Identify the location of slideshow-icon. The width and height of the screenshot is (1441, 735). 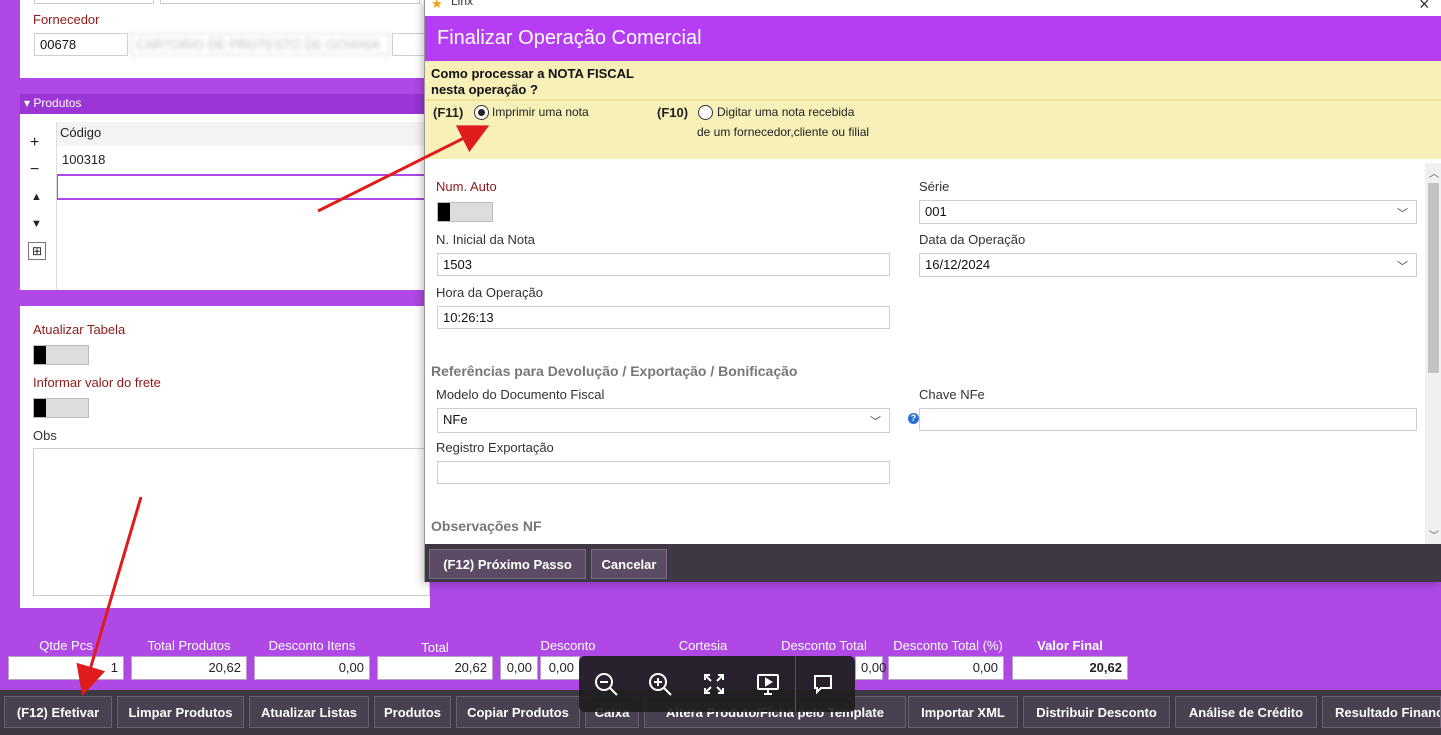
(768, 684).